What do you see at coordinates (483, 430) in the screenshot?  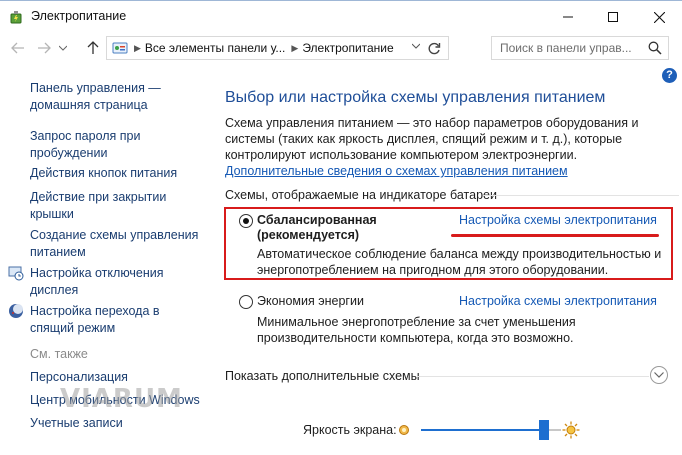 I see `brightness-slider-fill` at bounding box center [483, 430].